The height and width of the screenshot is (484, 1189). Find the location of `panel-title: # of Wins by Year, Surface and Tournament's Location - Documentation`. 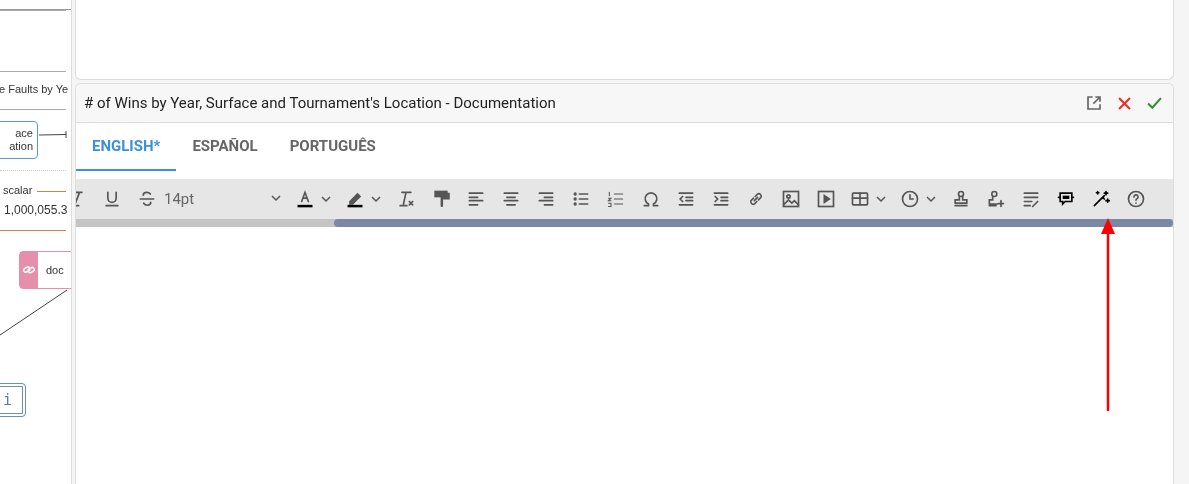

panel-title: # of Wins by Year, Surface and Tournament's Location - Documentation is located at coordinates (320, 103).